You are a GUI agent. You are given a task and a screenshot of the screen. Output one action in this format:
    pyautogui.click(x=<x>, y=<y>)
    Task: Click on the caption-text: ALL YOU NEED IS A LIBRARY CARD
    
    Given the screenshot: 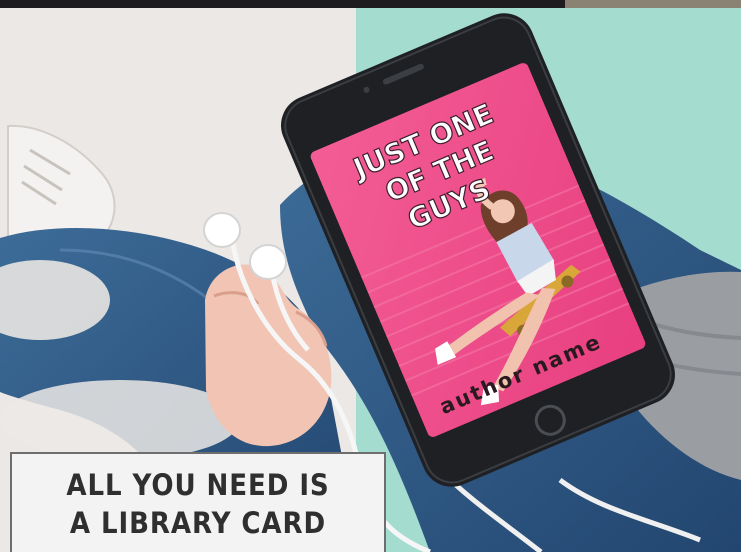 What is the action you would take?
    pyautogui.click(x=198, y=504)
    